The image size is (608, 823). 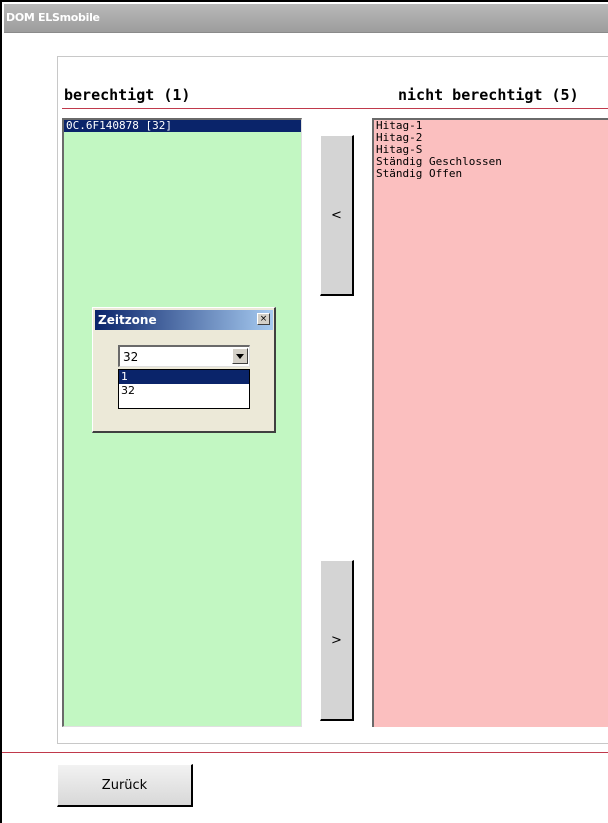 I want to click on timezone-select: 32, so click(x=184, y=356).